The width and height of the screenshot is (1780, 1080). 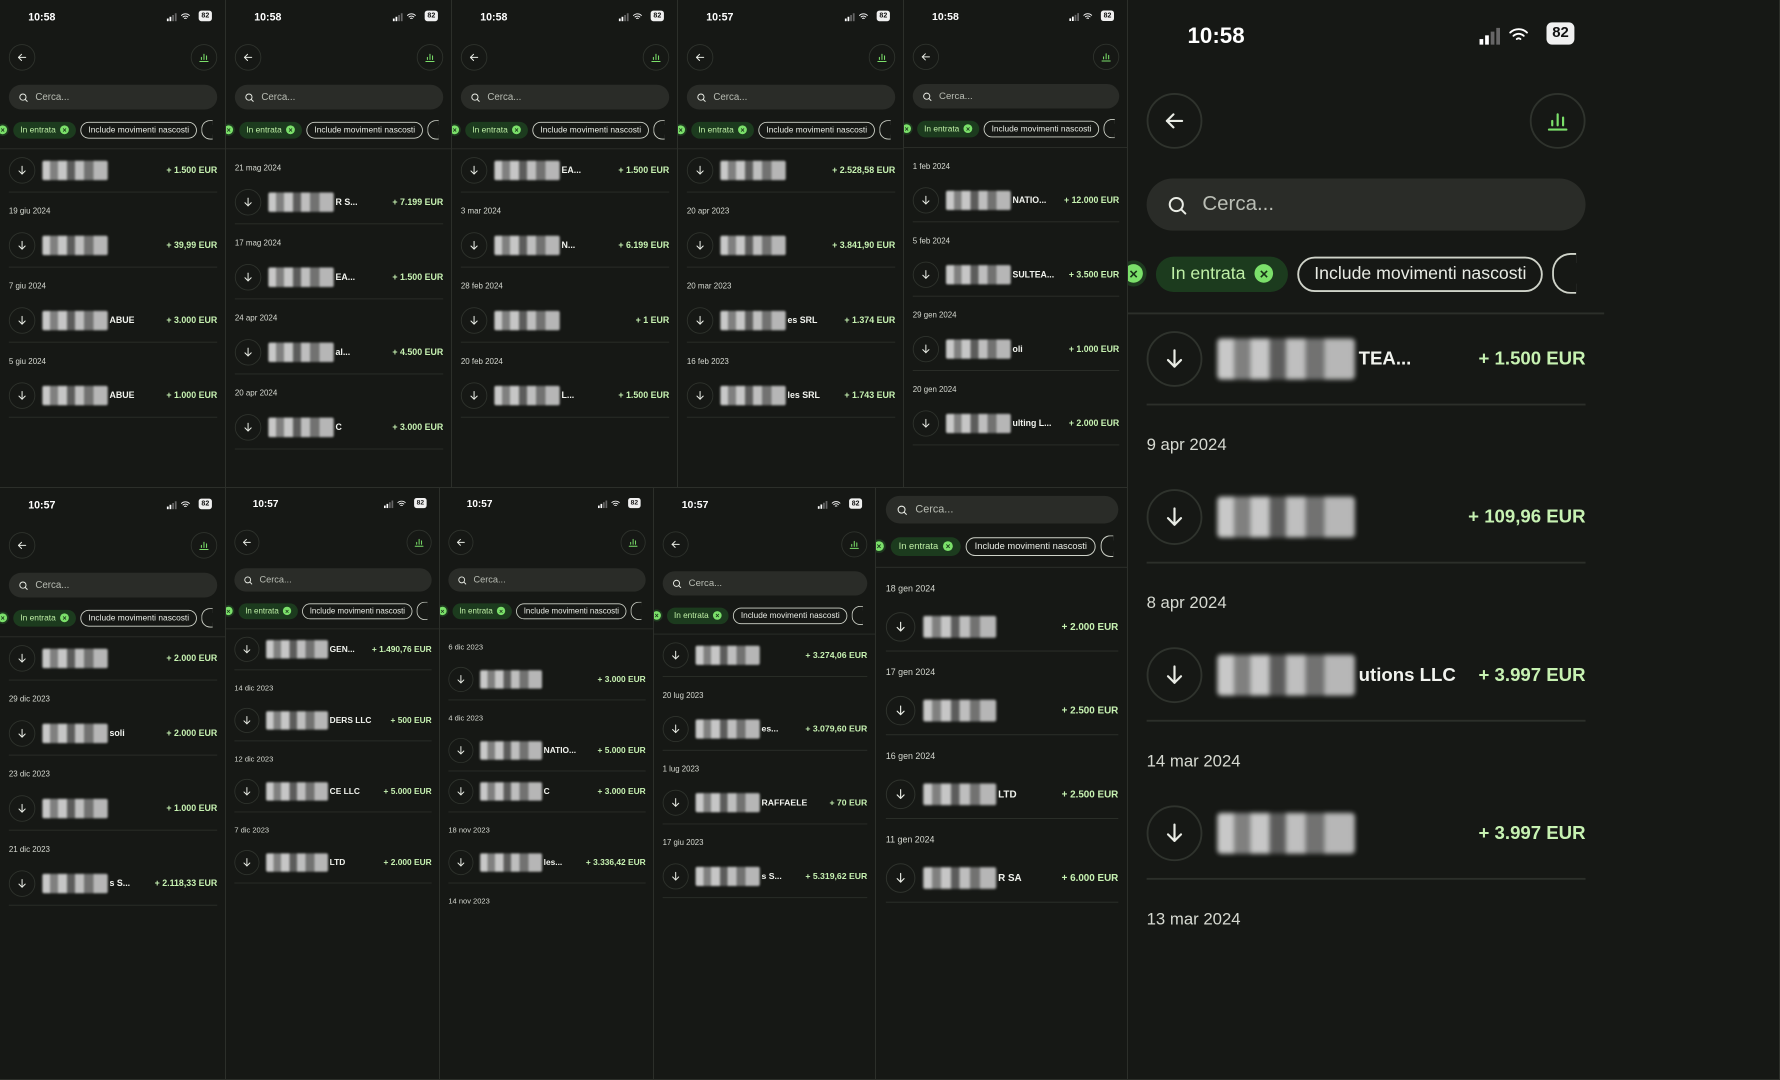 I want to click on transaction-row: R SA + 6.000 EUR, so click(x=1002, y=878).